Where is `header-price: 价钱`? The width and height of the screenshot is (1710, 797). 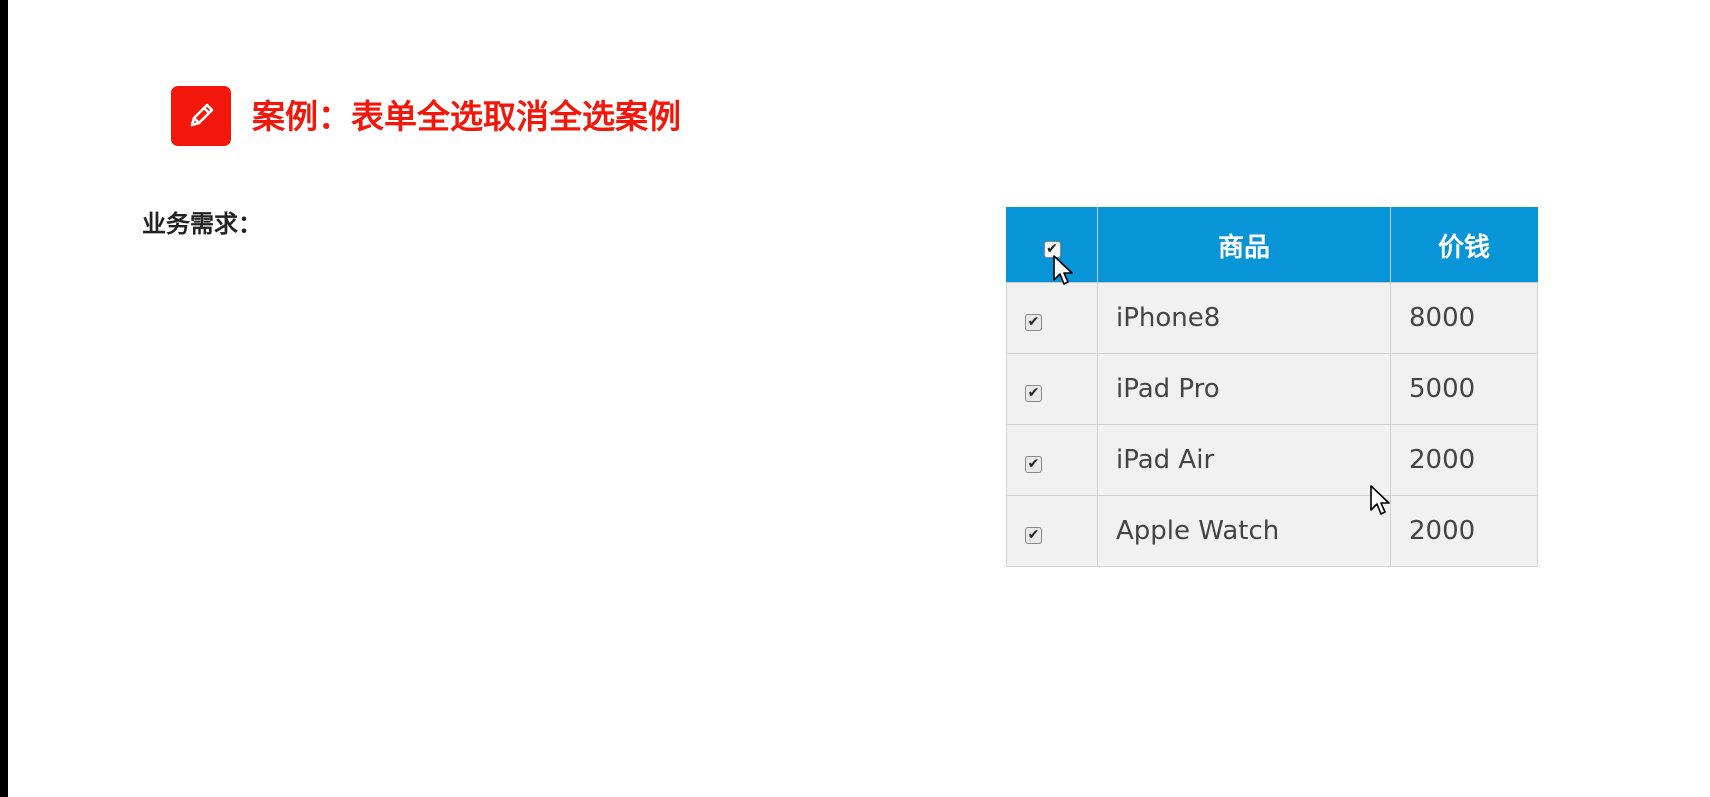
header-price: 价钱 is located at coordinates (1464, 245).